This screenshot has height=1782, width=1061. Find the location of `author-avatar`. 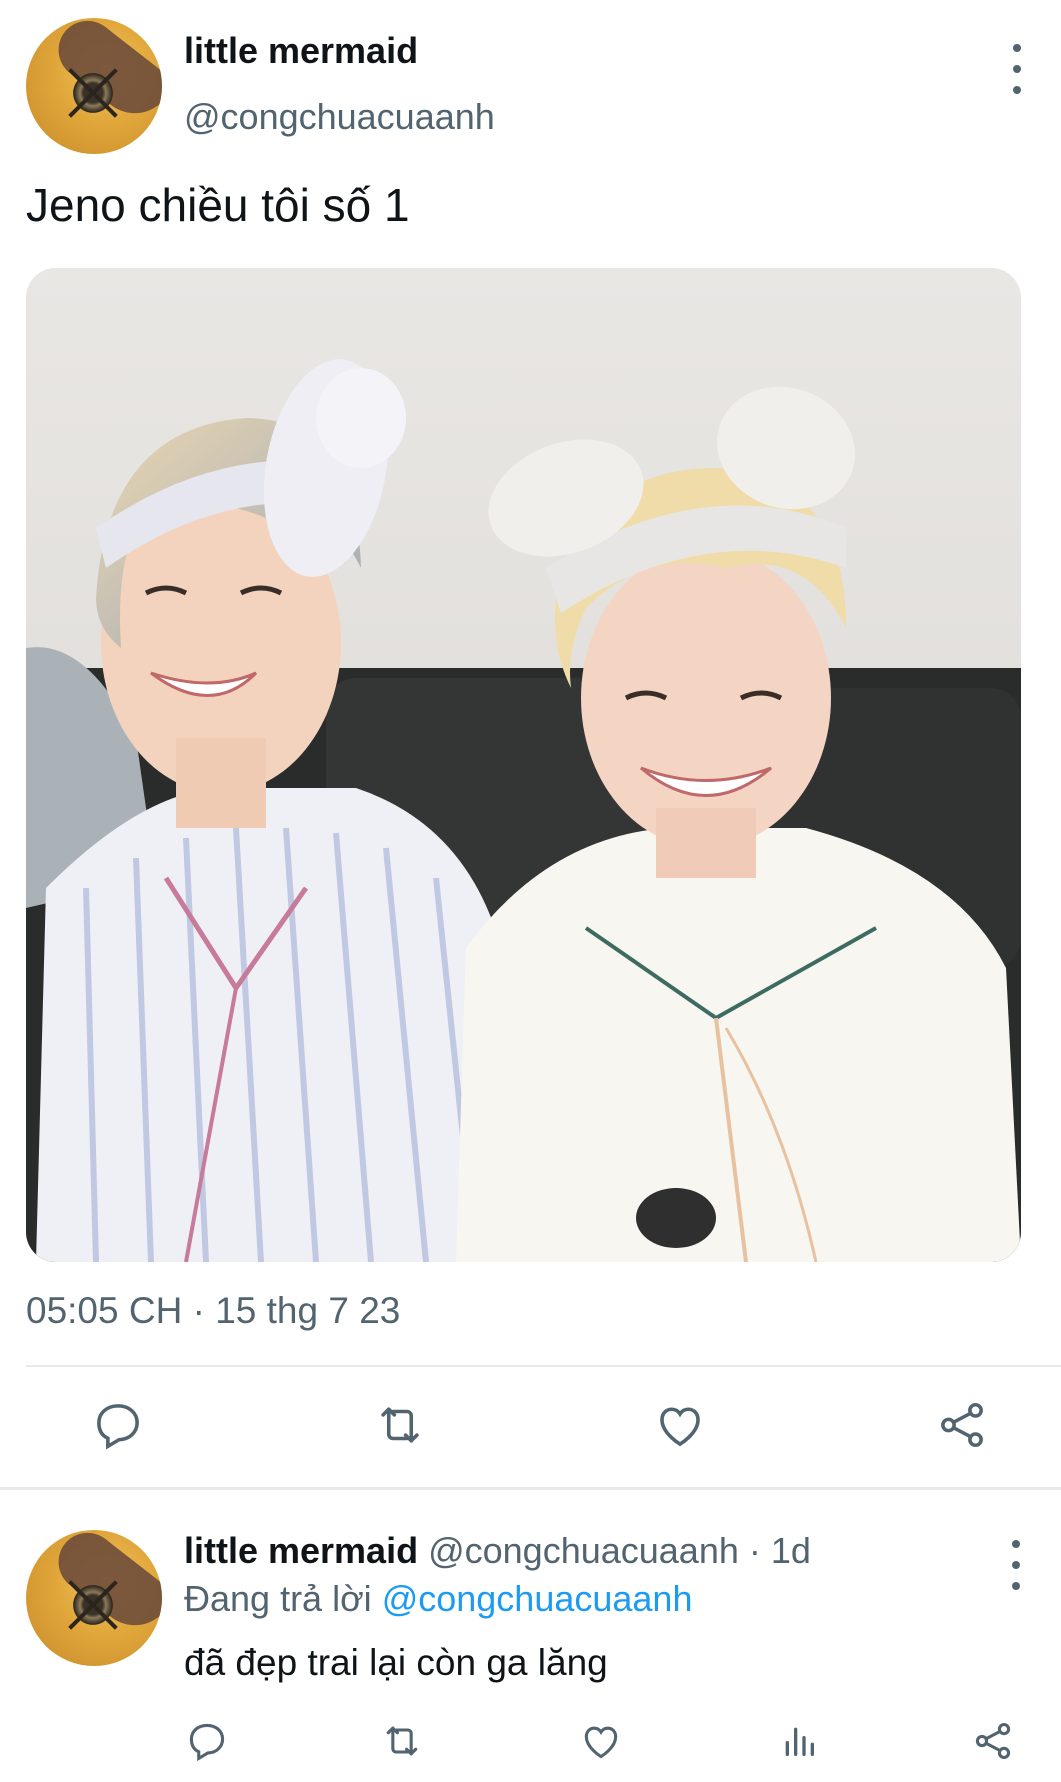

author-avatar is located at coordinates (94, 86).